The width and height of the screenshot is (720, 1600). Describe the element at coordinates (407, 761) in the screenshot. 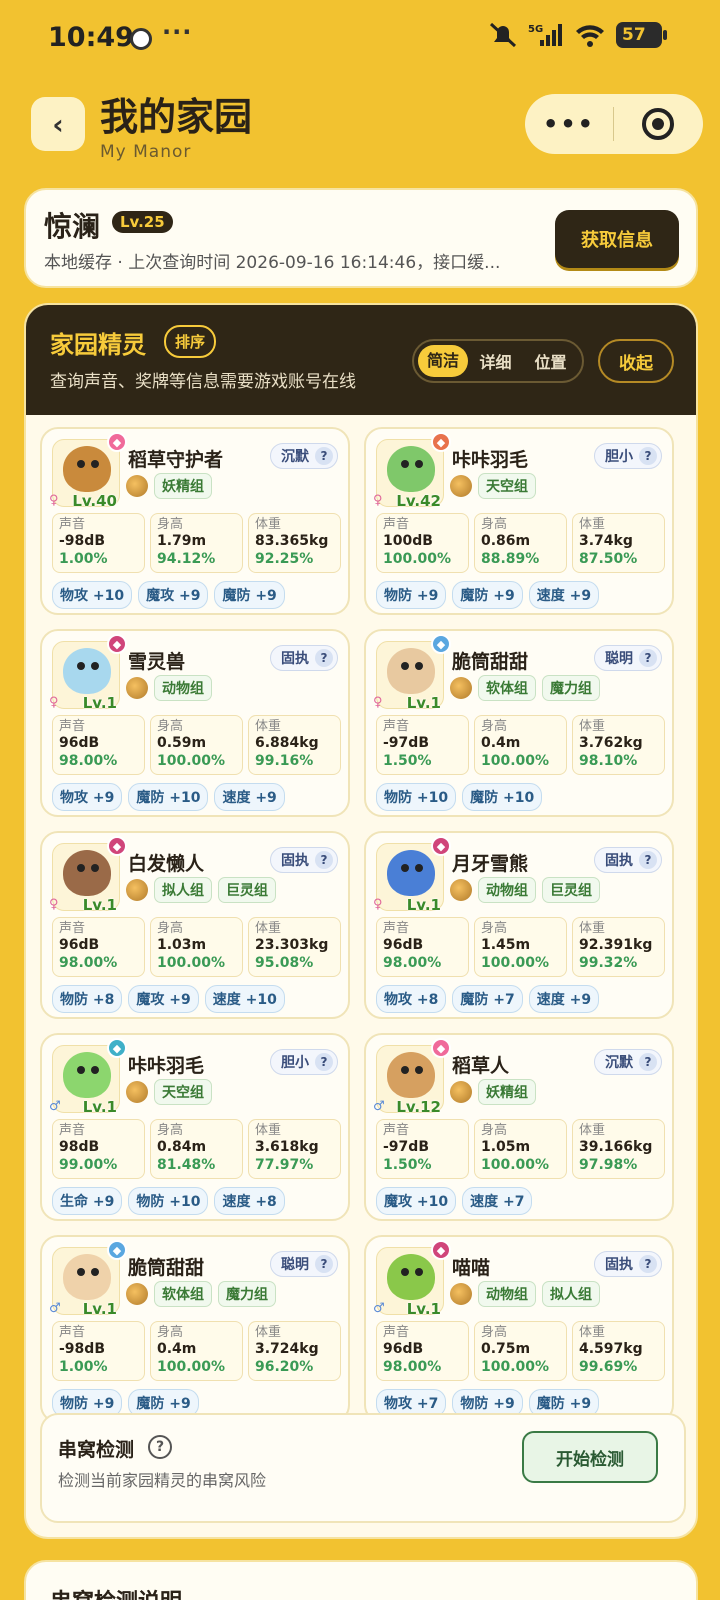

I see `stat-percent: 1.50%` at that location.